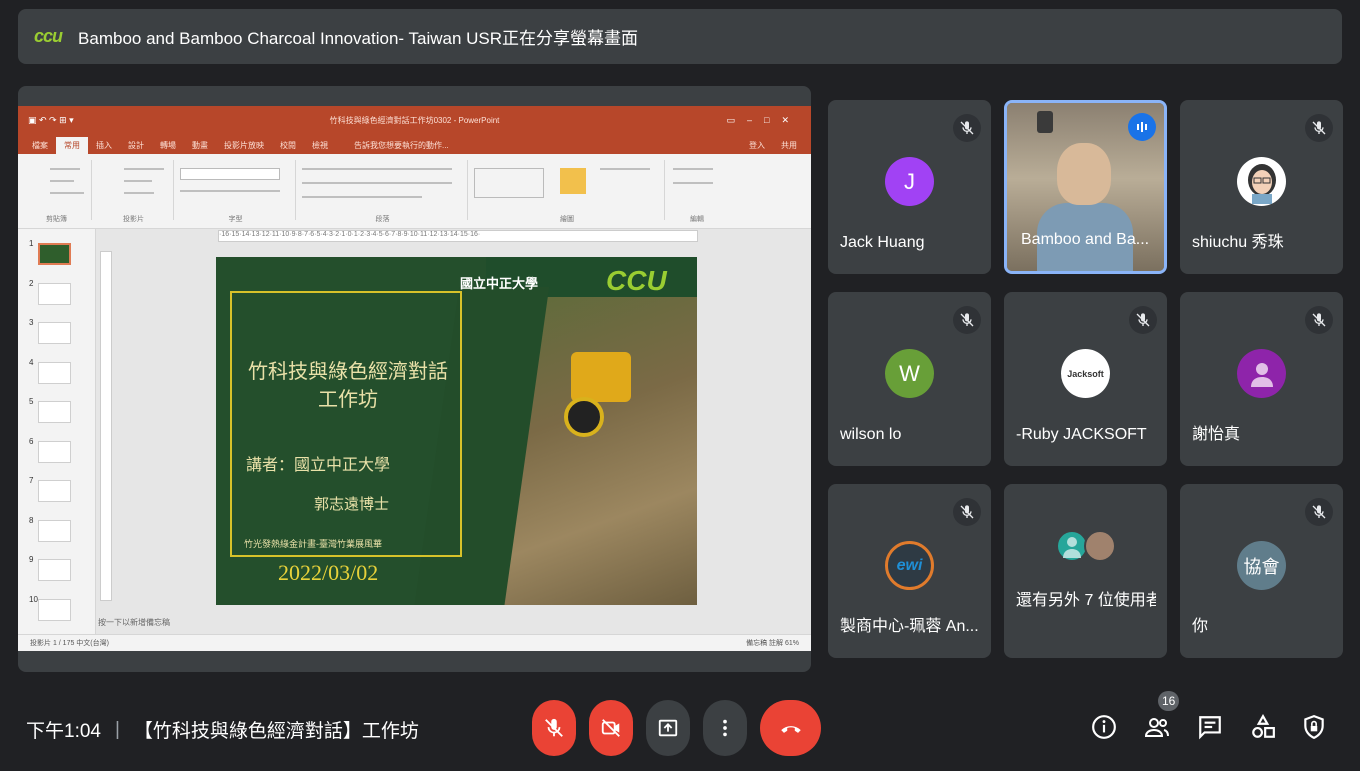 This screenshot has width=1360, height=771. Describe the element at coordinates (244, 145) in the screenshot. I see `tab-slideshow: 投影片放映` at that location.